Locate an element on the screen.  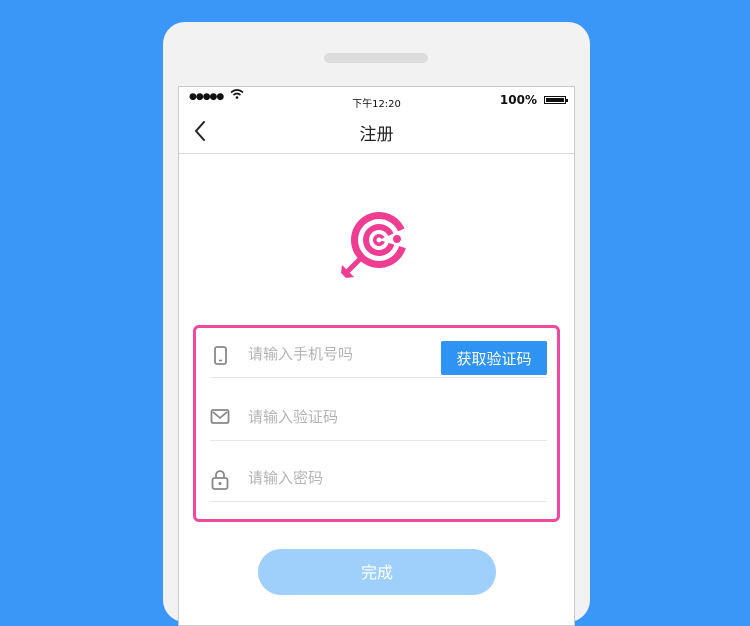
nav-bar: 注册 is located at coordinates (376, 132).